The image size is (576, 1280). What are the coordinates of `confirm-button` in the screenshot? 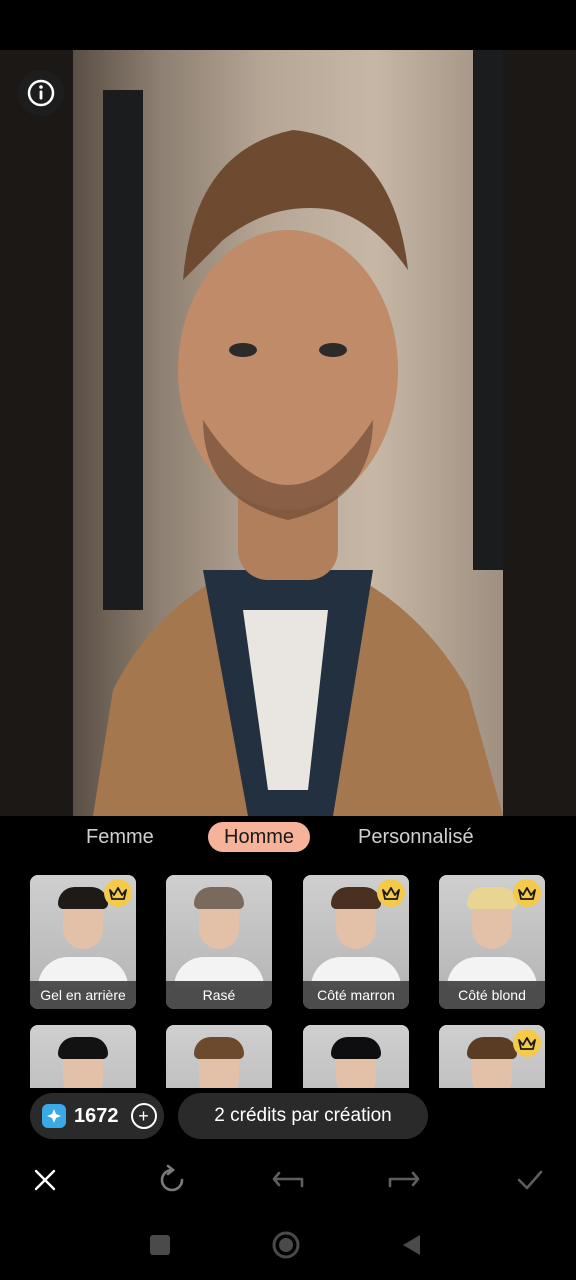 It's located at (530, 1180).